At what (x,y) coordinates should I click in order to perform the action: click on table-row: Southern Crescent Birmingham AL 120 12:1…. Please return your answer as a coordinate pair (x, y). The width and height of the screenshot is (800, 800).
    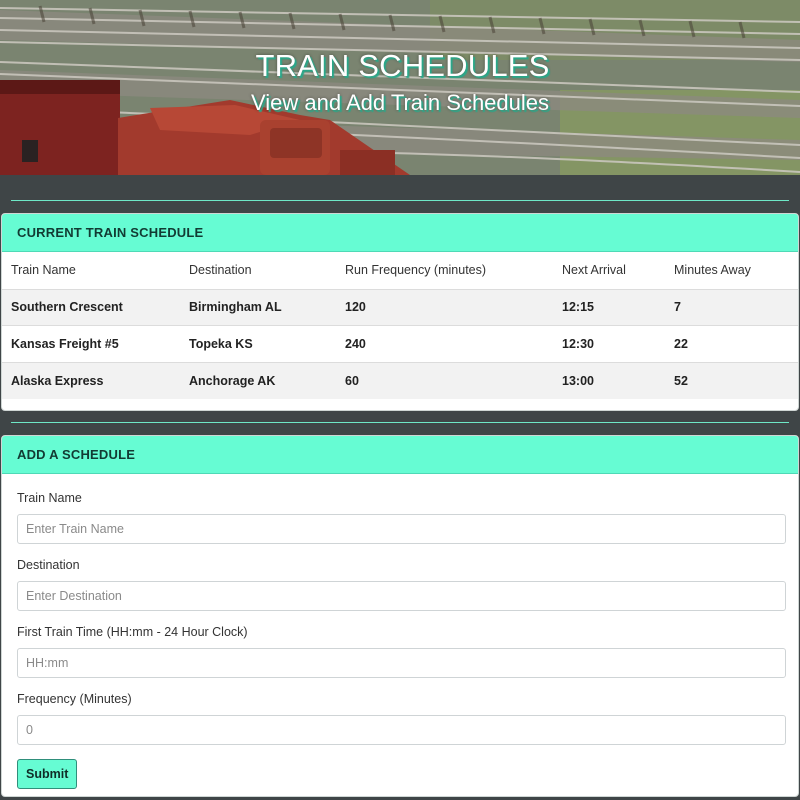
    Looking at the image, I should click on (400, 307).